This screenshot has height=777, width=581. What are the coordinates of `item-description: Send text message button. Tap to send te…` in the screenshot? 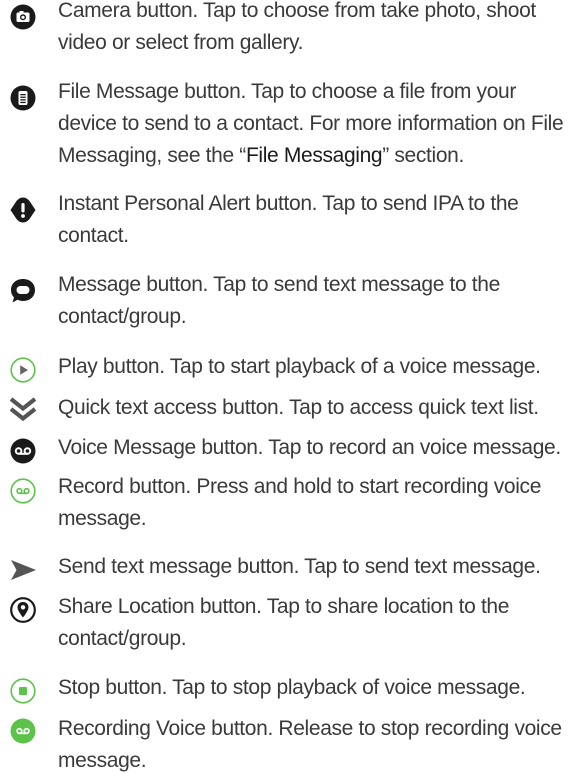 It's located at (299, 566).